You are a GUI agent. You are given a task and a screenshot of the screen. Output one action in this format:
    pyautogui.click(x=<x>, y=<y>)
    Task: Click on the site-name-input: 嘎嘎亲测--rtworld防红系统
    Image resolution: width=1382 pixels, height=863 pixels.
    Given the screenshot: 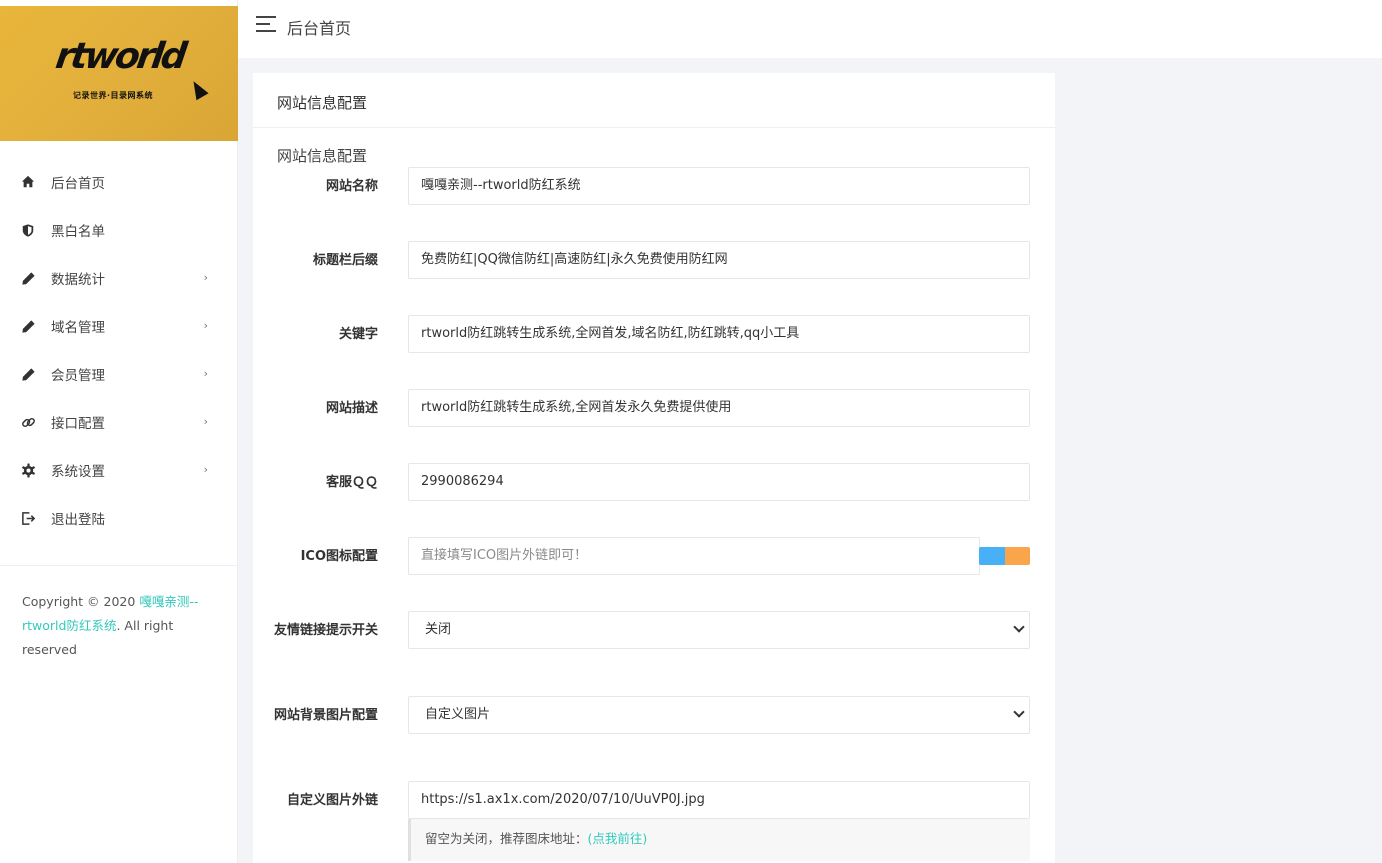 What is the action you would take?
    pyautogui.click(x=719, y=186)
    